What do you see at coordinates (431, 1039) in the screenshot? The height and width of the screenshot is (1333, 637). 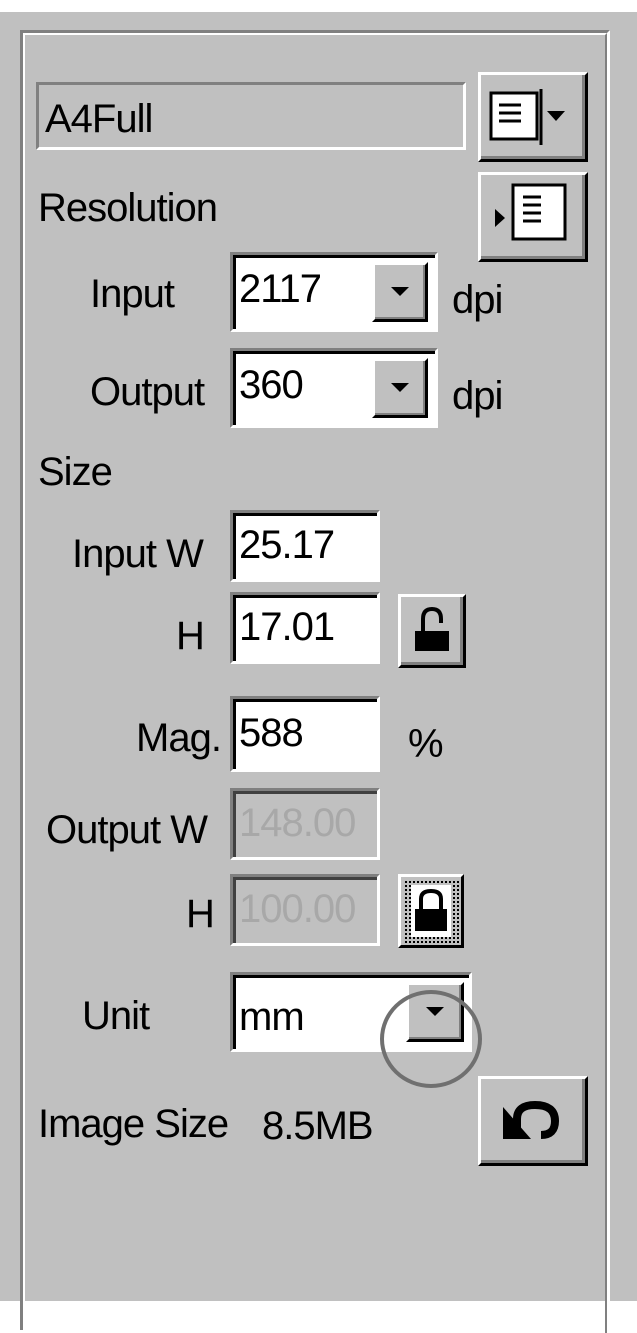 I see `highlight-circle` at bounding box center [431, 1039].